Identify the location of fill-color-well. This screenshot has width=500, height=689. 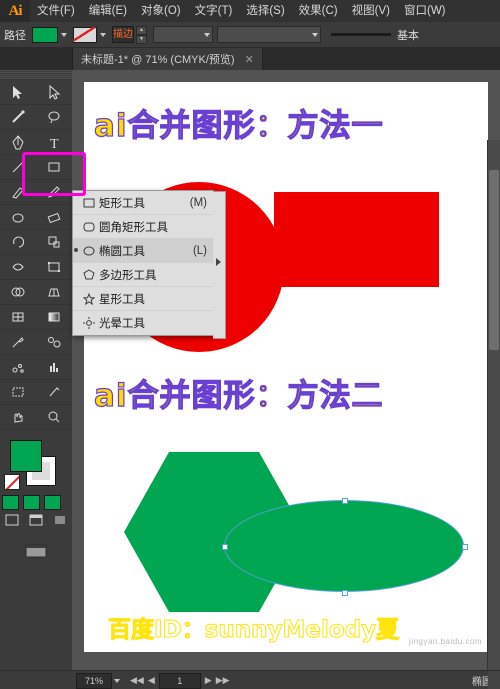
(26, 456).